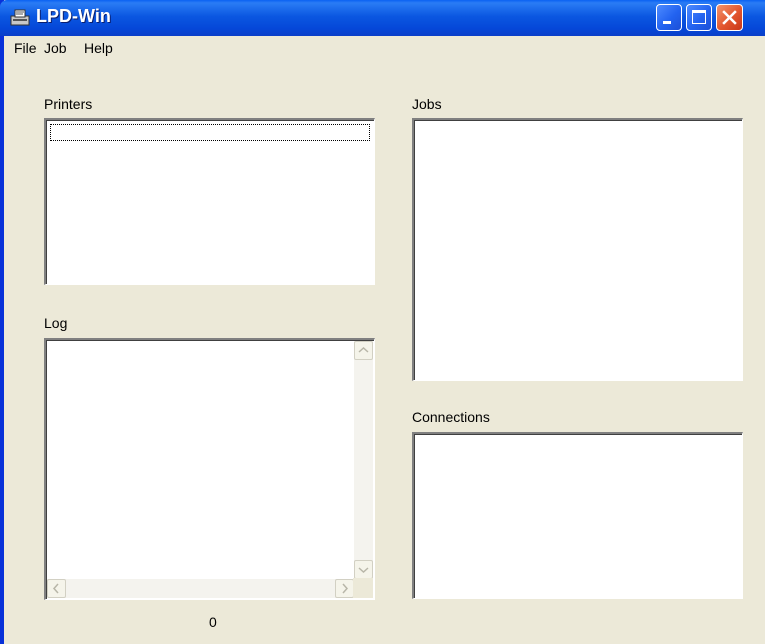 This screenshot has width=765, height=644. What do you see at coordinates (382, 18) in the screenshot?
I see `title-bar: LPD-Win` at bounding box center [382, 18].